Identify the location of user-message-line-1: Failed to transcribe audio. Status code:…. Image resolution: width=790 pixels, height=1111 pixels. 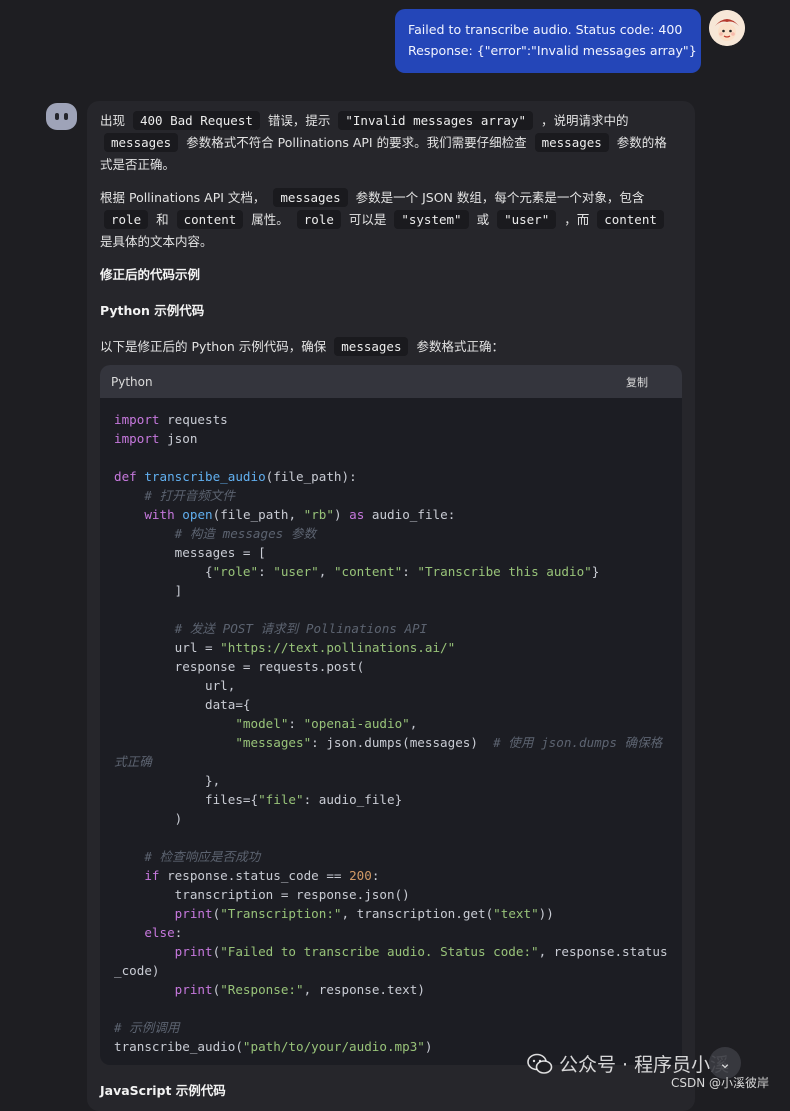
(545, 29).